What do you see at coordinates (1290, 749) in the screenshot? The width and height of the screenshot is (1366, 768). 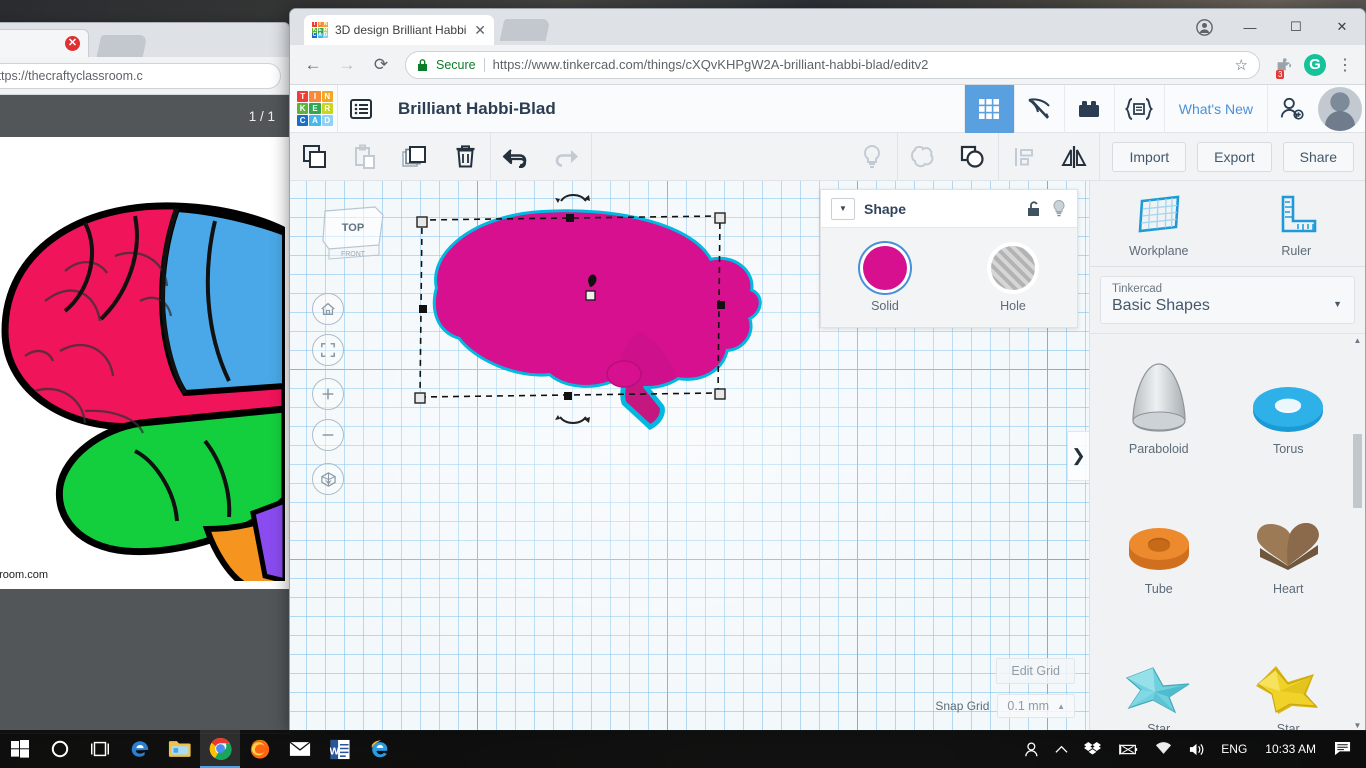 I see `clock: 10:33 AM` at bounding box center [1290, 749].